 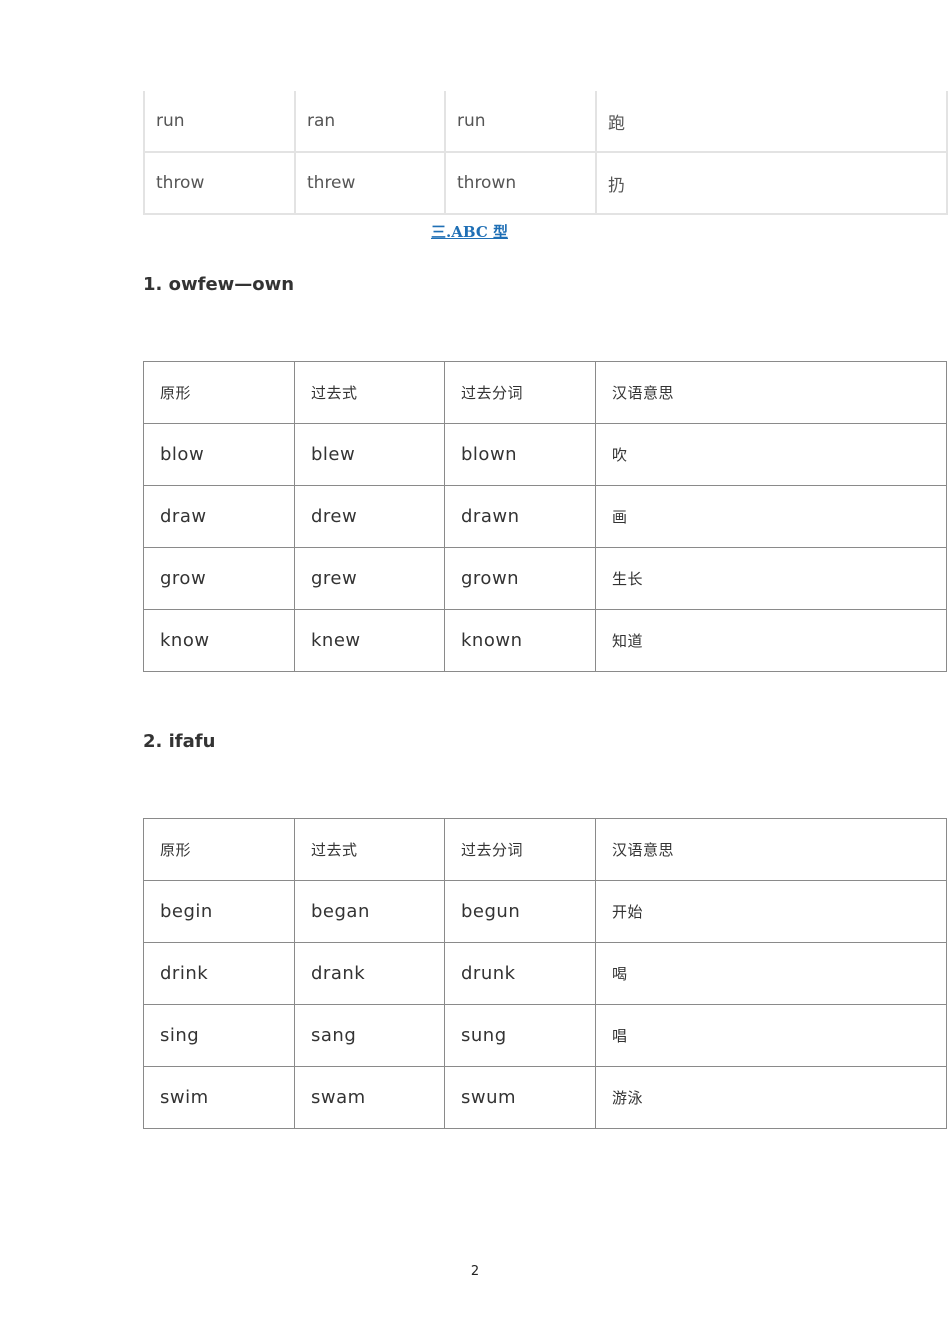 What do you see at coordinates (369, 1097) in the screenshot?
I see `table-cell: swam` at bounding box center [369, 1097].